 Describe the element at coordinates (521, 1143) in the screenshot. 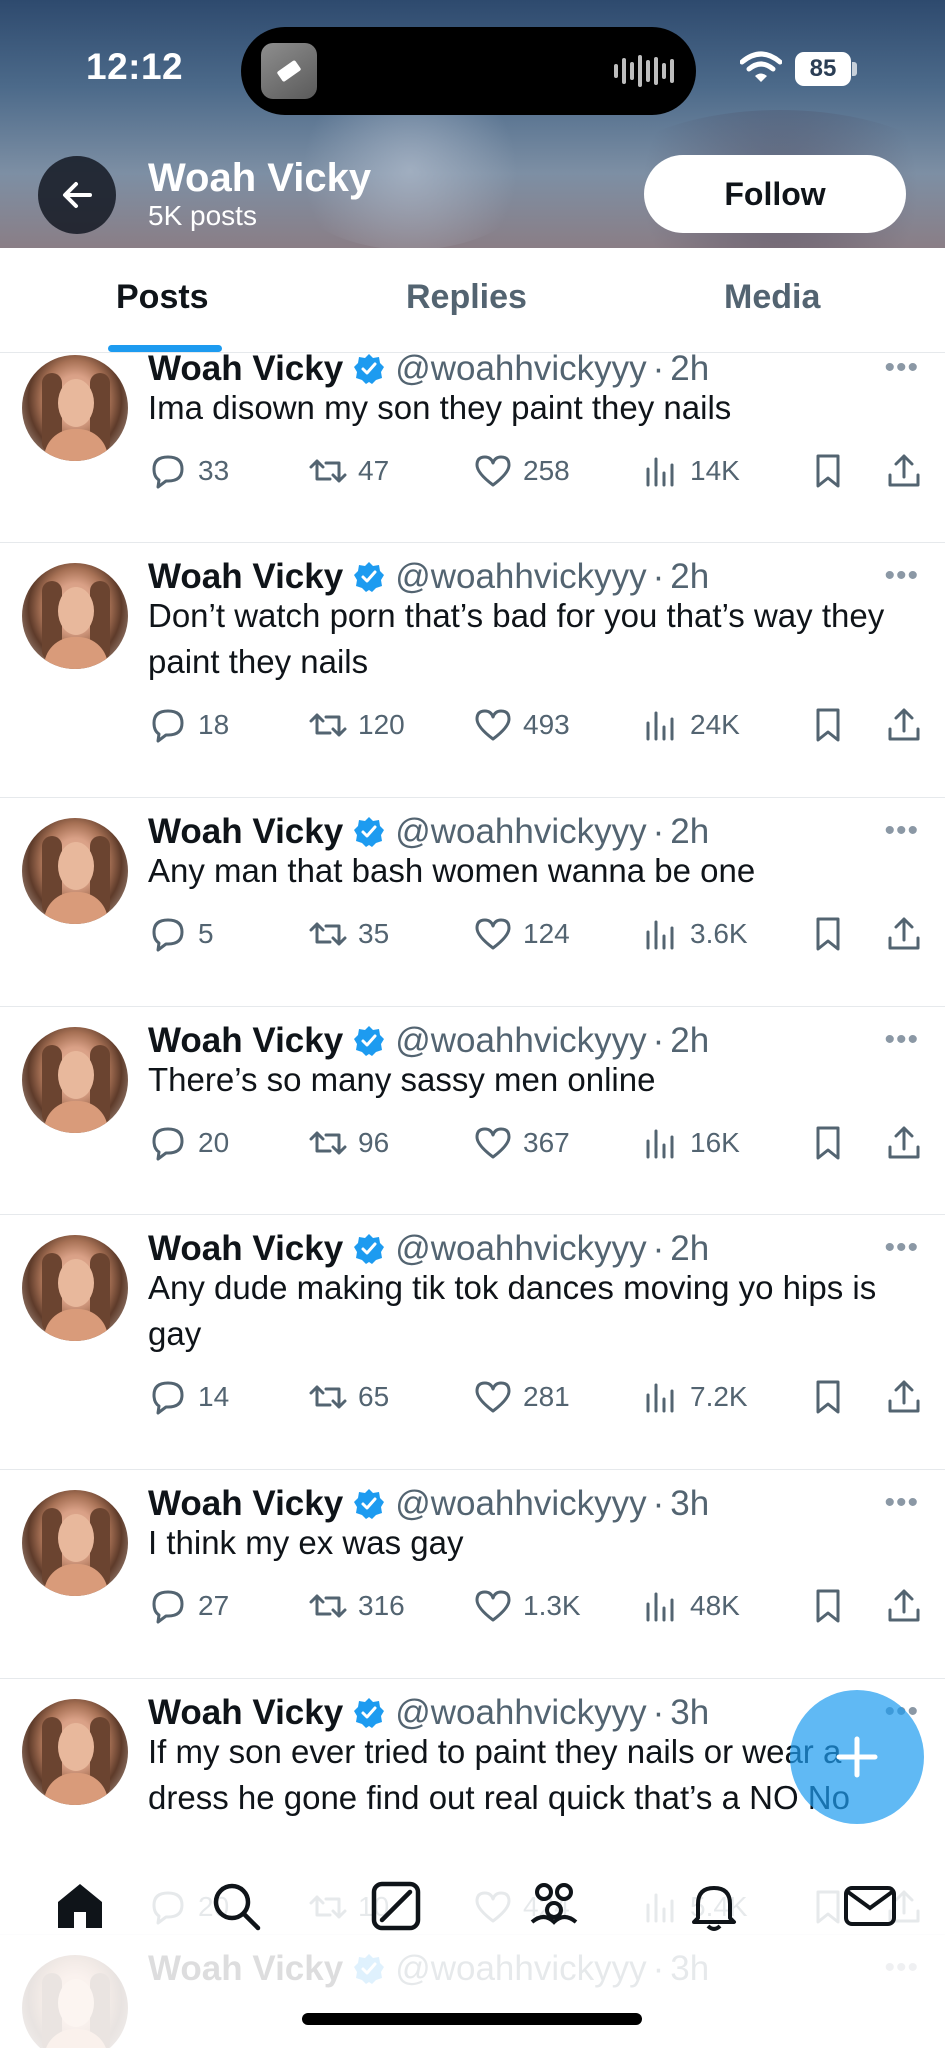

I see `like-button: 367` at that location.